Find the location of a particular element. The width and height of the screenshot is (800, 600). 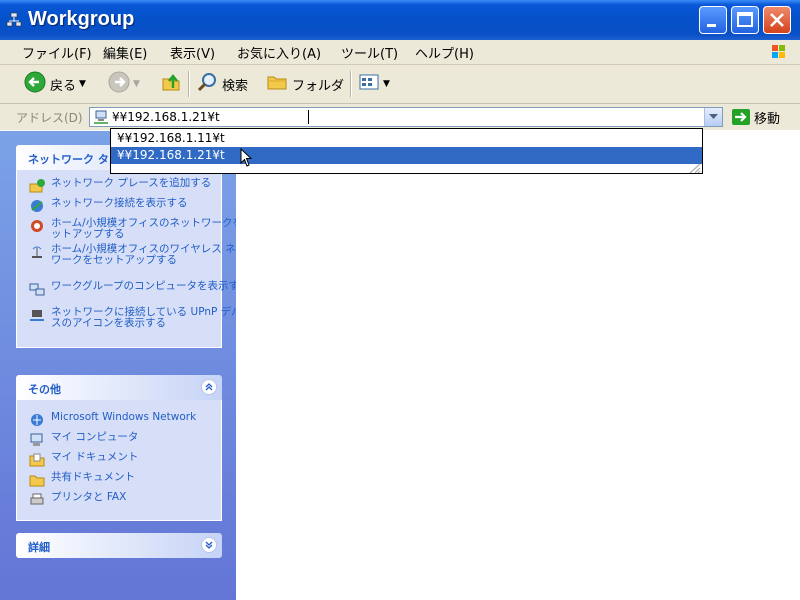

mouse-pointer-icon is located at coordinates (247, 157).